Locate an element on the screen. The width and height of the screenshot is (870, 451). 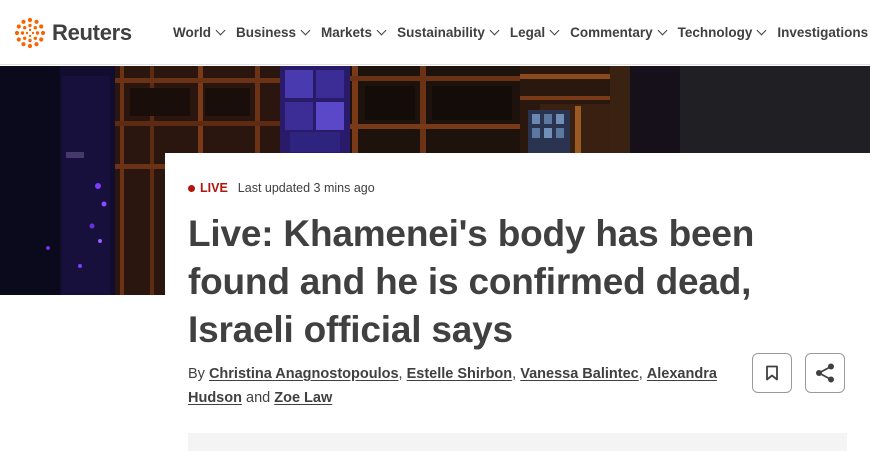
byline-separator: and is located at coordinates (258, 398).